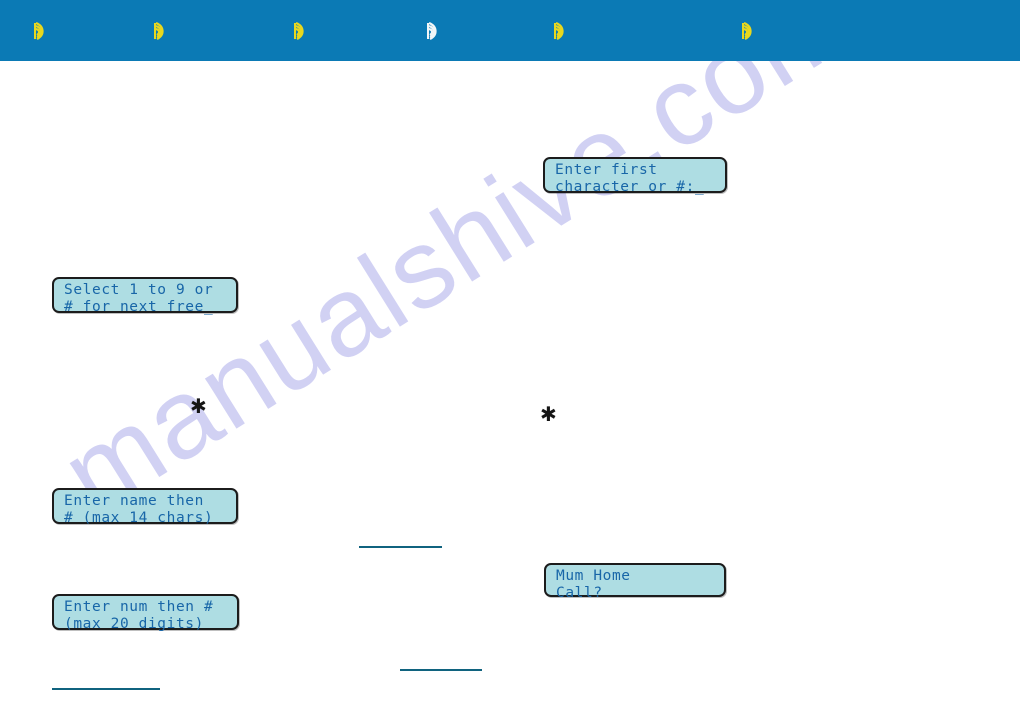 The image size is (1020, 723). I want to click on lcd-line-2: # (max 14 chars), so click(139, 518).